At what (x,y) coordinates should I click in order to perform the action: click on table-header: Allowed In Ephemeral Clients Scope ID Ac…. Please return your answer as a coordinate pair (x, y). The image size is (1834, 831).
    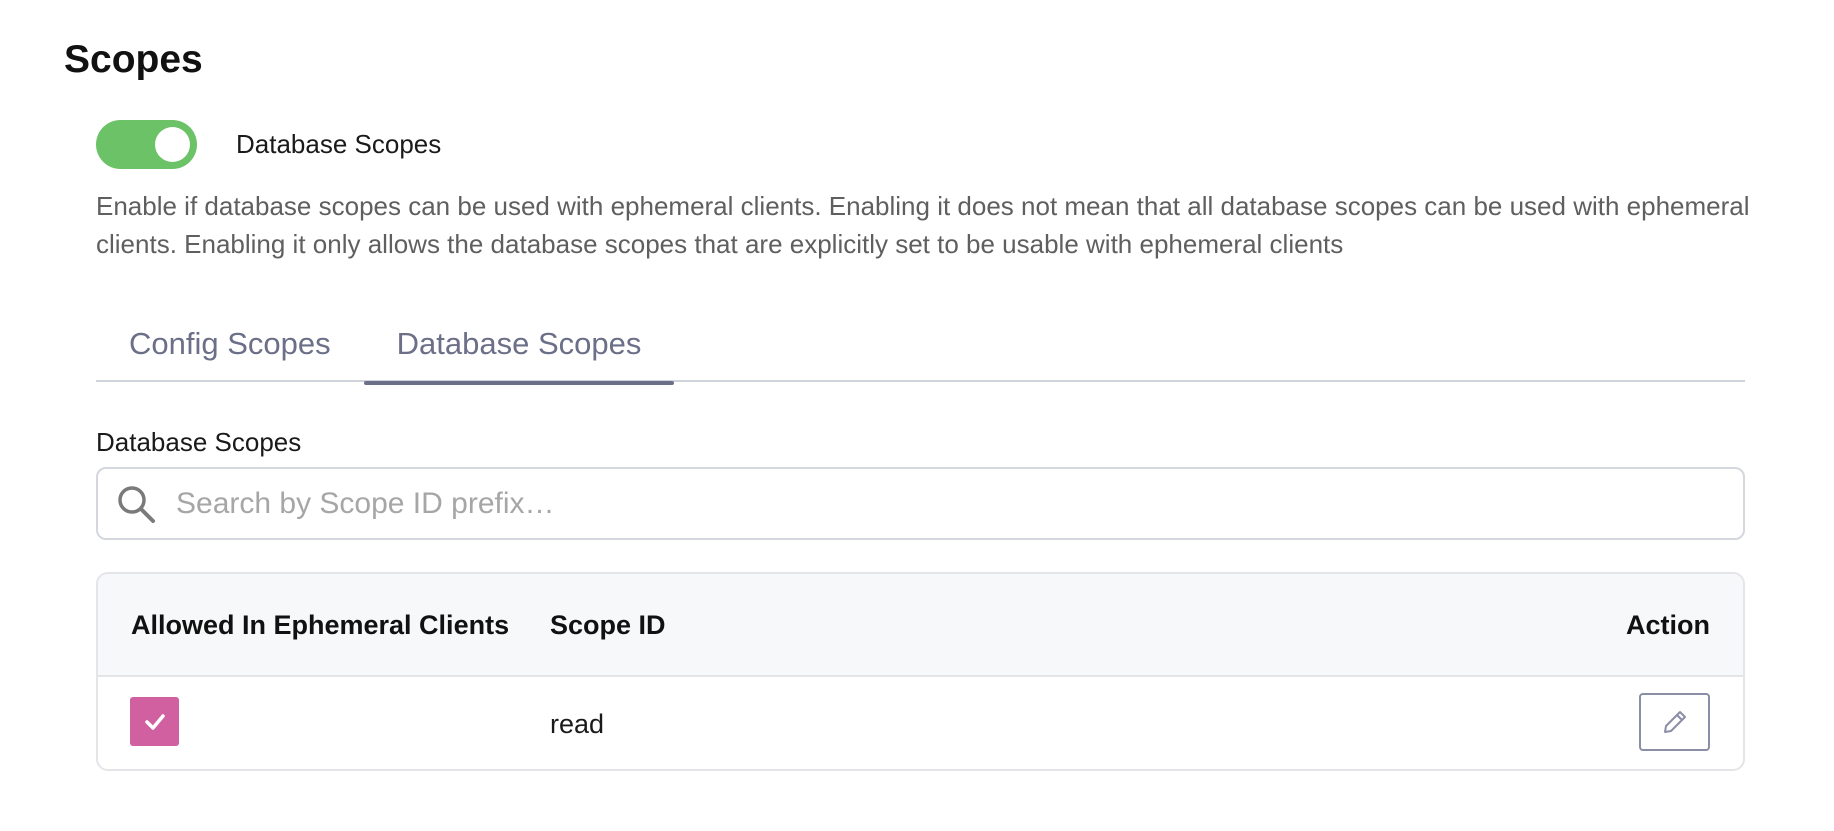
    Looking at the image, I should click on (920, 625).